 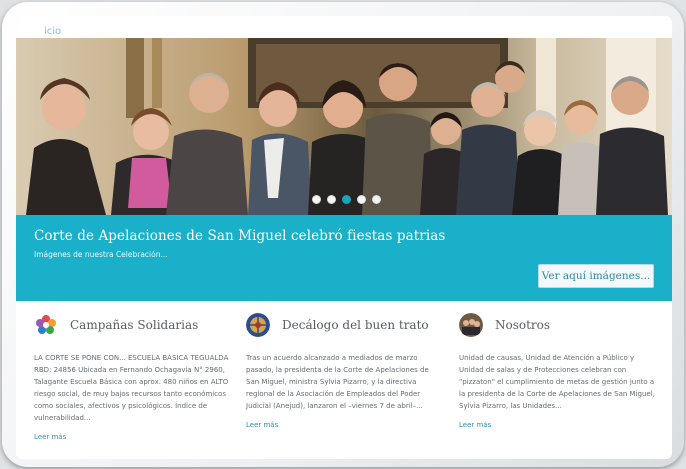 I want to click on group-photo-icon, so click(x=471, y=325).